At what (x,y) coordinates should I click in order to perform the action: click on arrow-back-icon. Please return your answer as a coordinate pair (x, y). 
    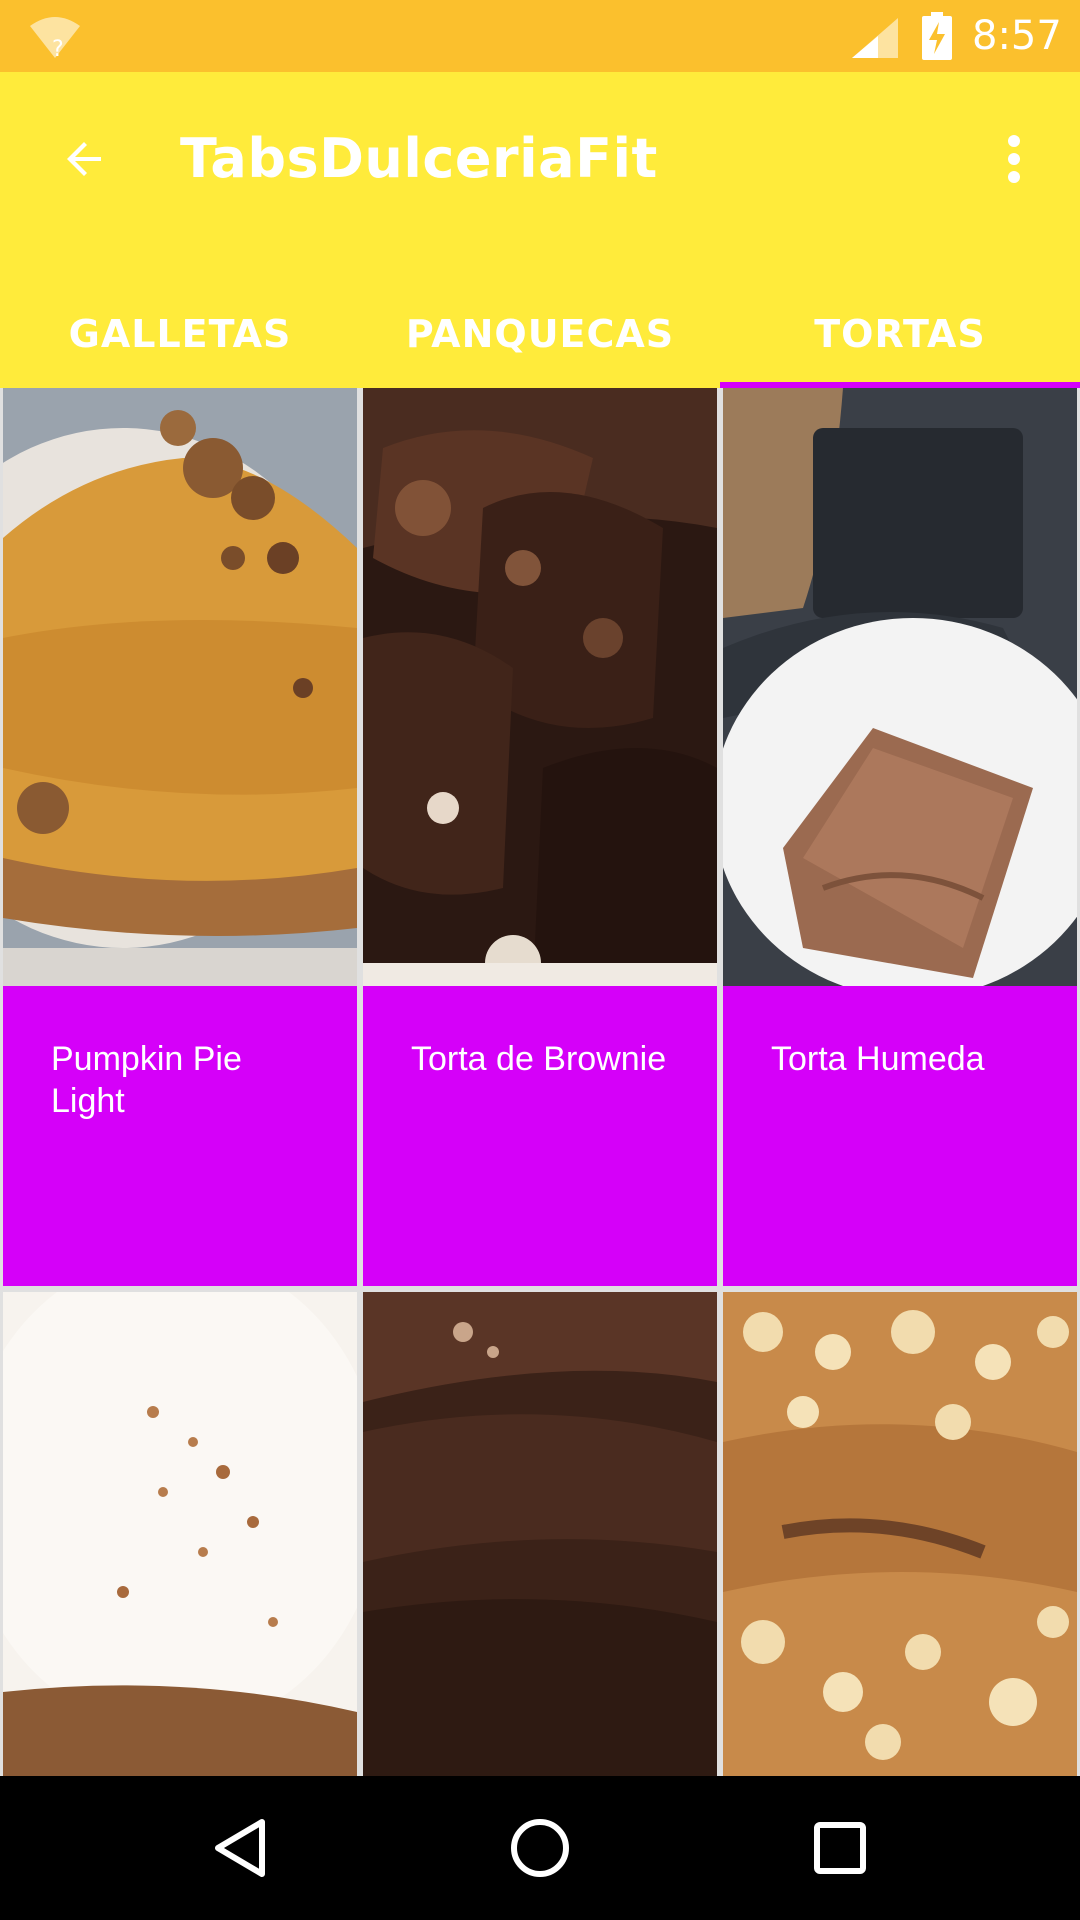
    Looking at the image, I should click on (84, 159).